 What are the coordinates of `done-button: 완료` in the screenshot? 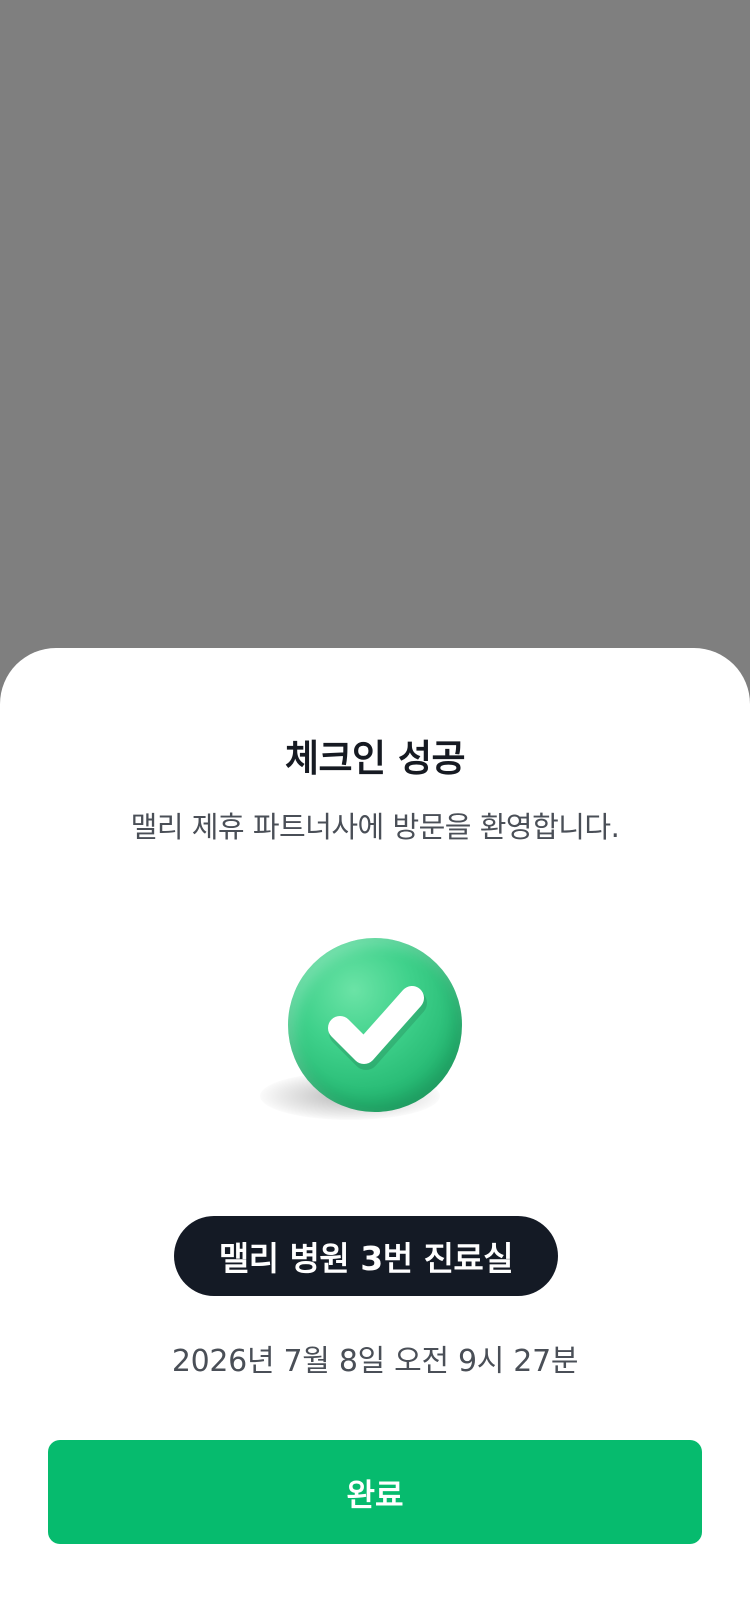 It's located at (375, 1492).